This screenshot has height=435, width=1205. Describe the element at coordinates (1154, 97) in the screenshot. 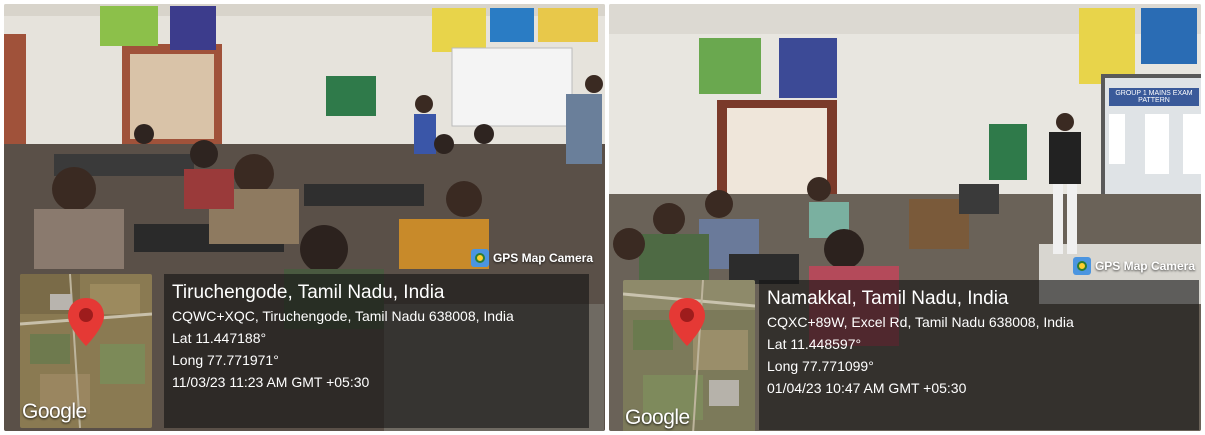

I see `projector-screen-text: GROUP 1 MAINS EXAM PATTERN` at that location.